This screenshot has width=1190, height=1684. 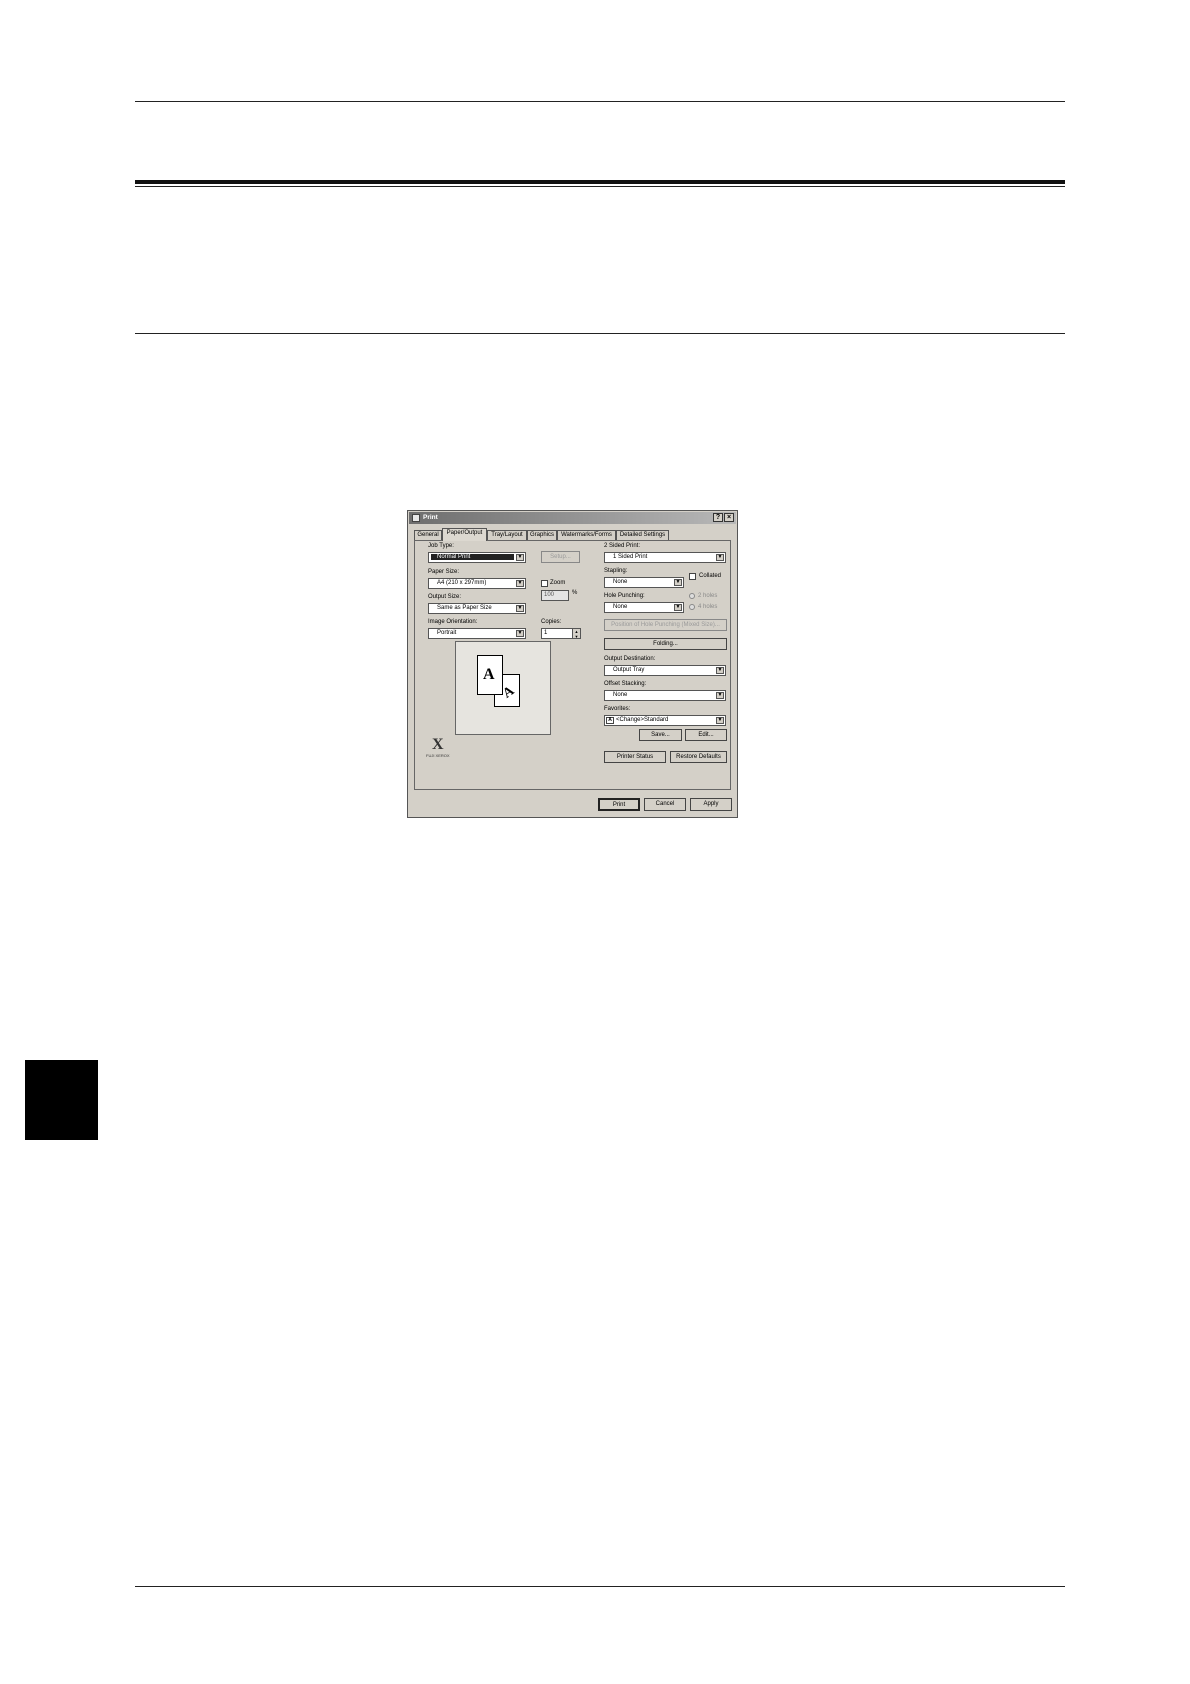 I want to click on copies-label: Copies:, so click(x=551, y=622).